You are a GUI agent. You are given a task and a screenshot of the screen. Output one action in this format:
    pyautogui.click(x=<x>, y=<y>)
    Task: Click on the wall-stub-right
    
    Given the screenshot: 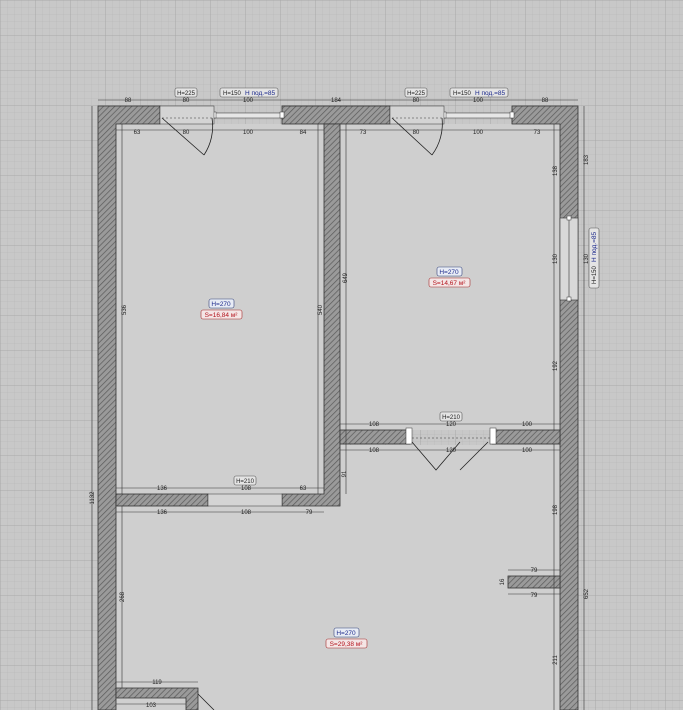 What is the action you would take?
    pyautogui.click(x=534, y=582)
    